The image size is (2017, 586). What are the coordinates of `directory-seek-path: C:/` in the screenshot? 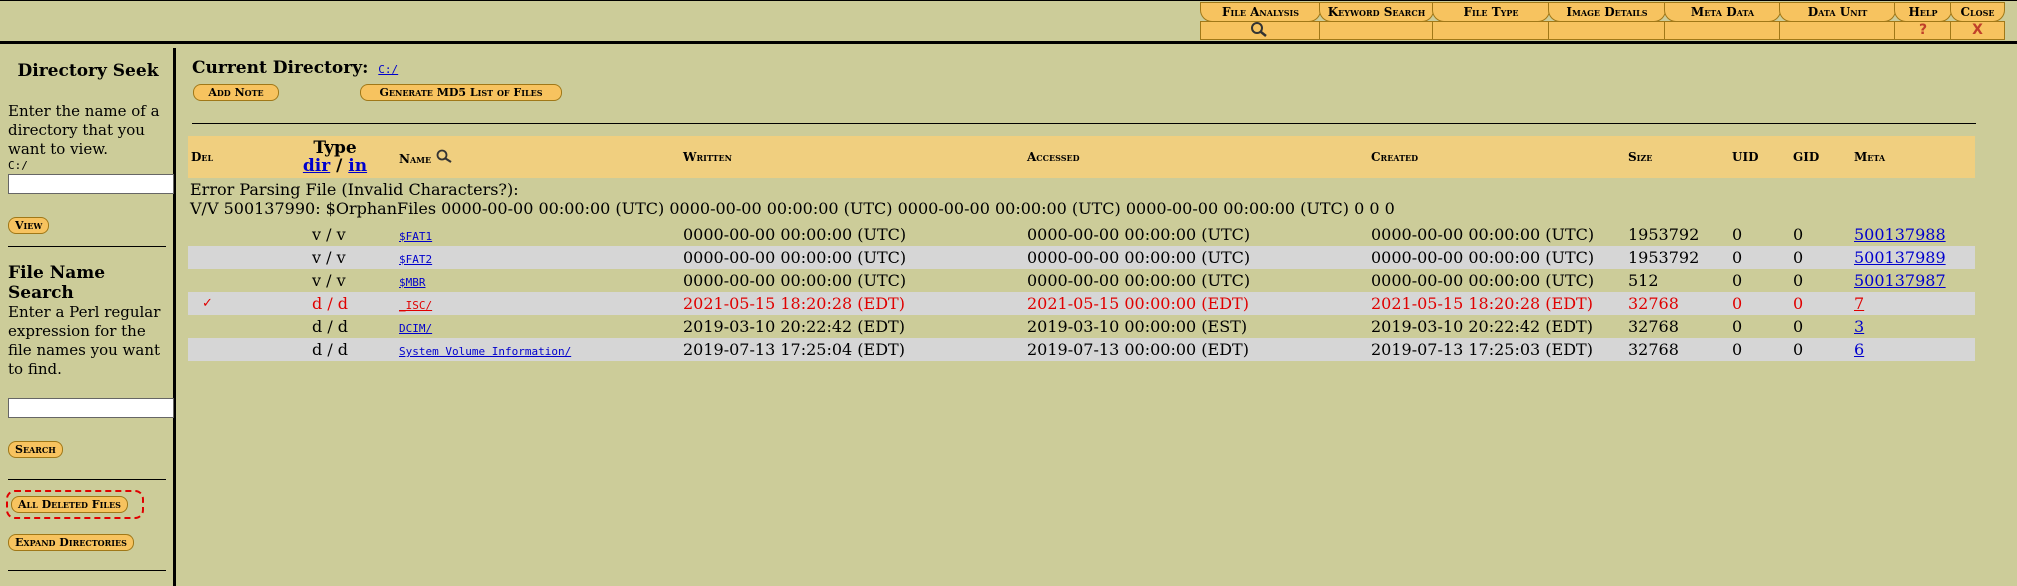 It's located at (18, 165).